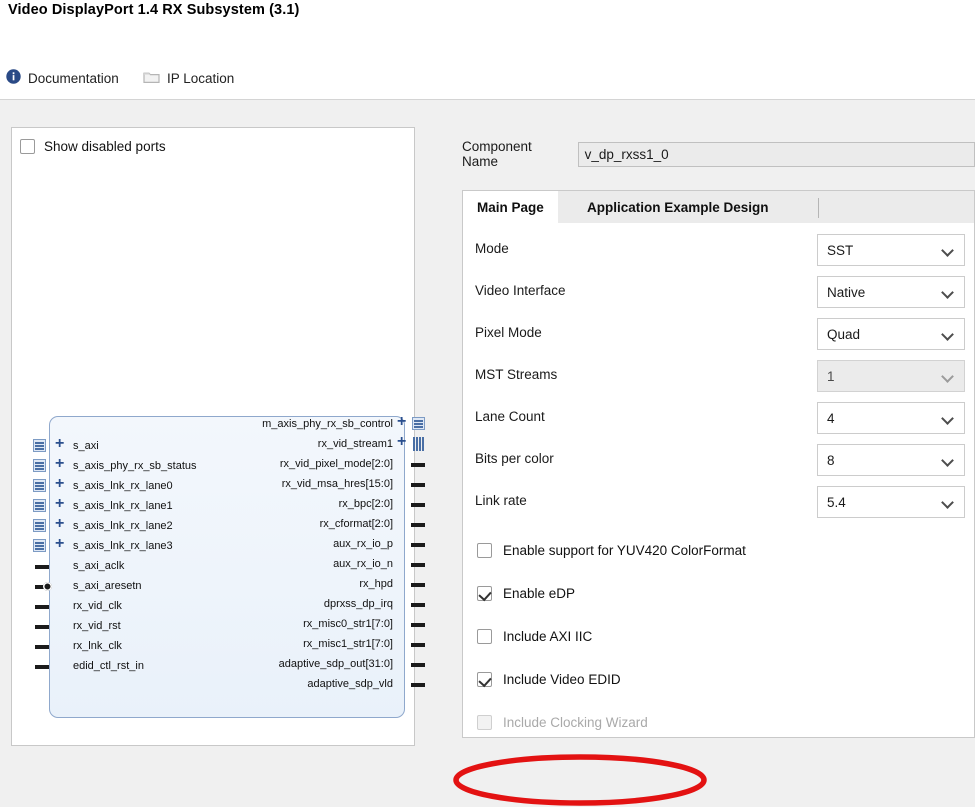  Describe the element at coordinates (624, 550) in the screenshot. I see `setting-checkbox-label: Enable support for YUV420 ColorFormat` at that location.